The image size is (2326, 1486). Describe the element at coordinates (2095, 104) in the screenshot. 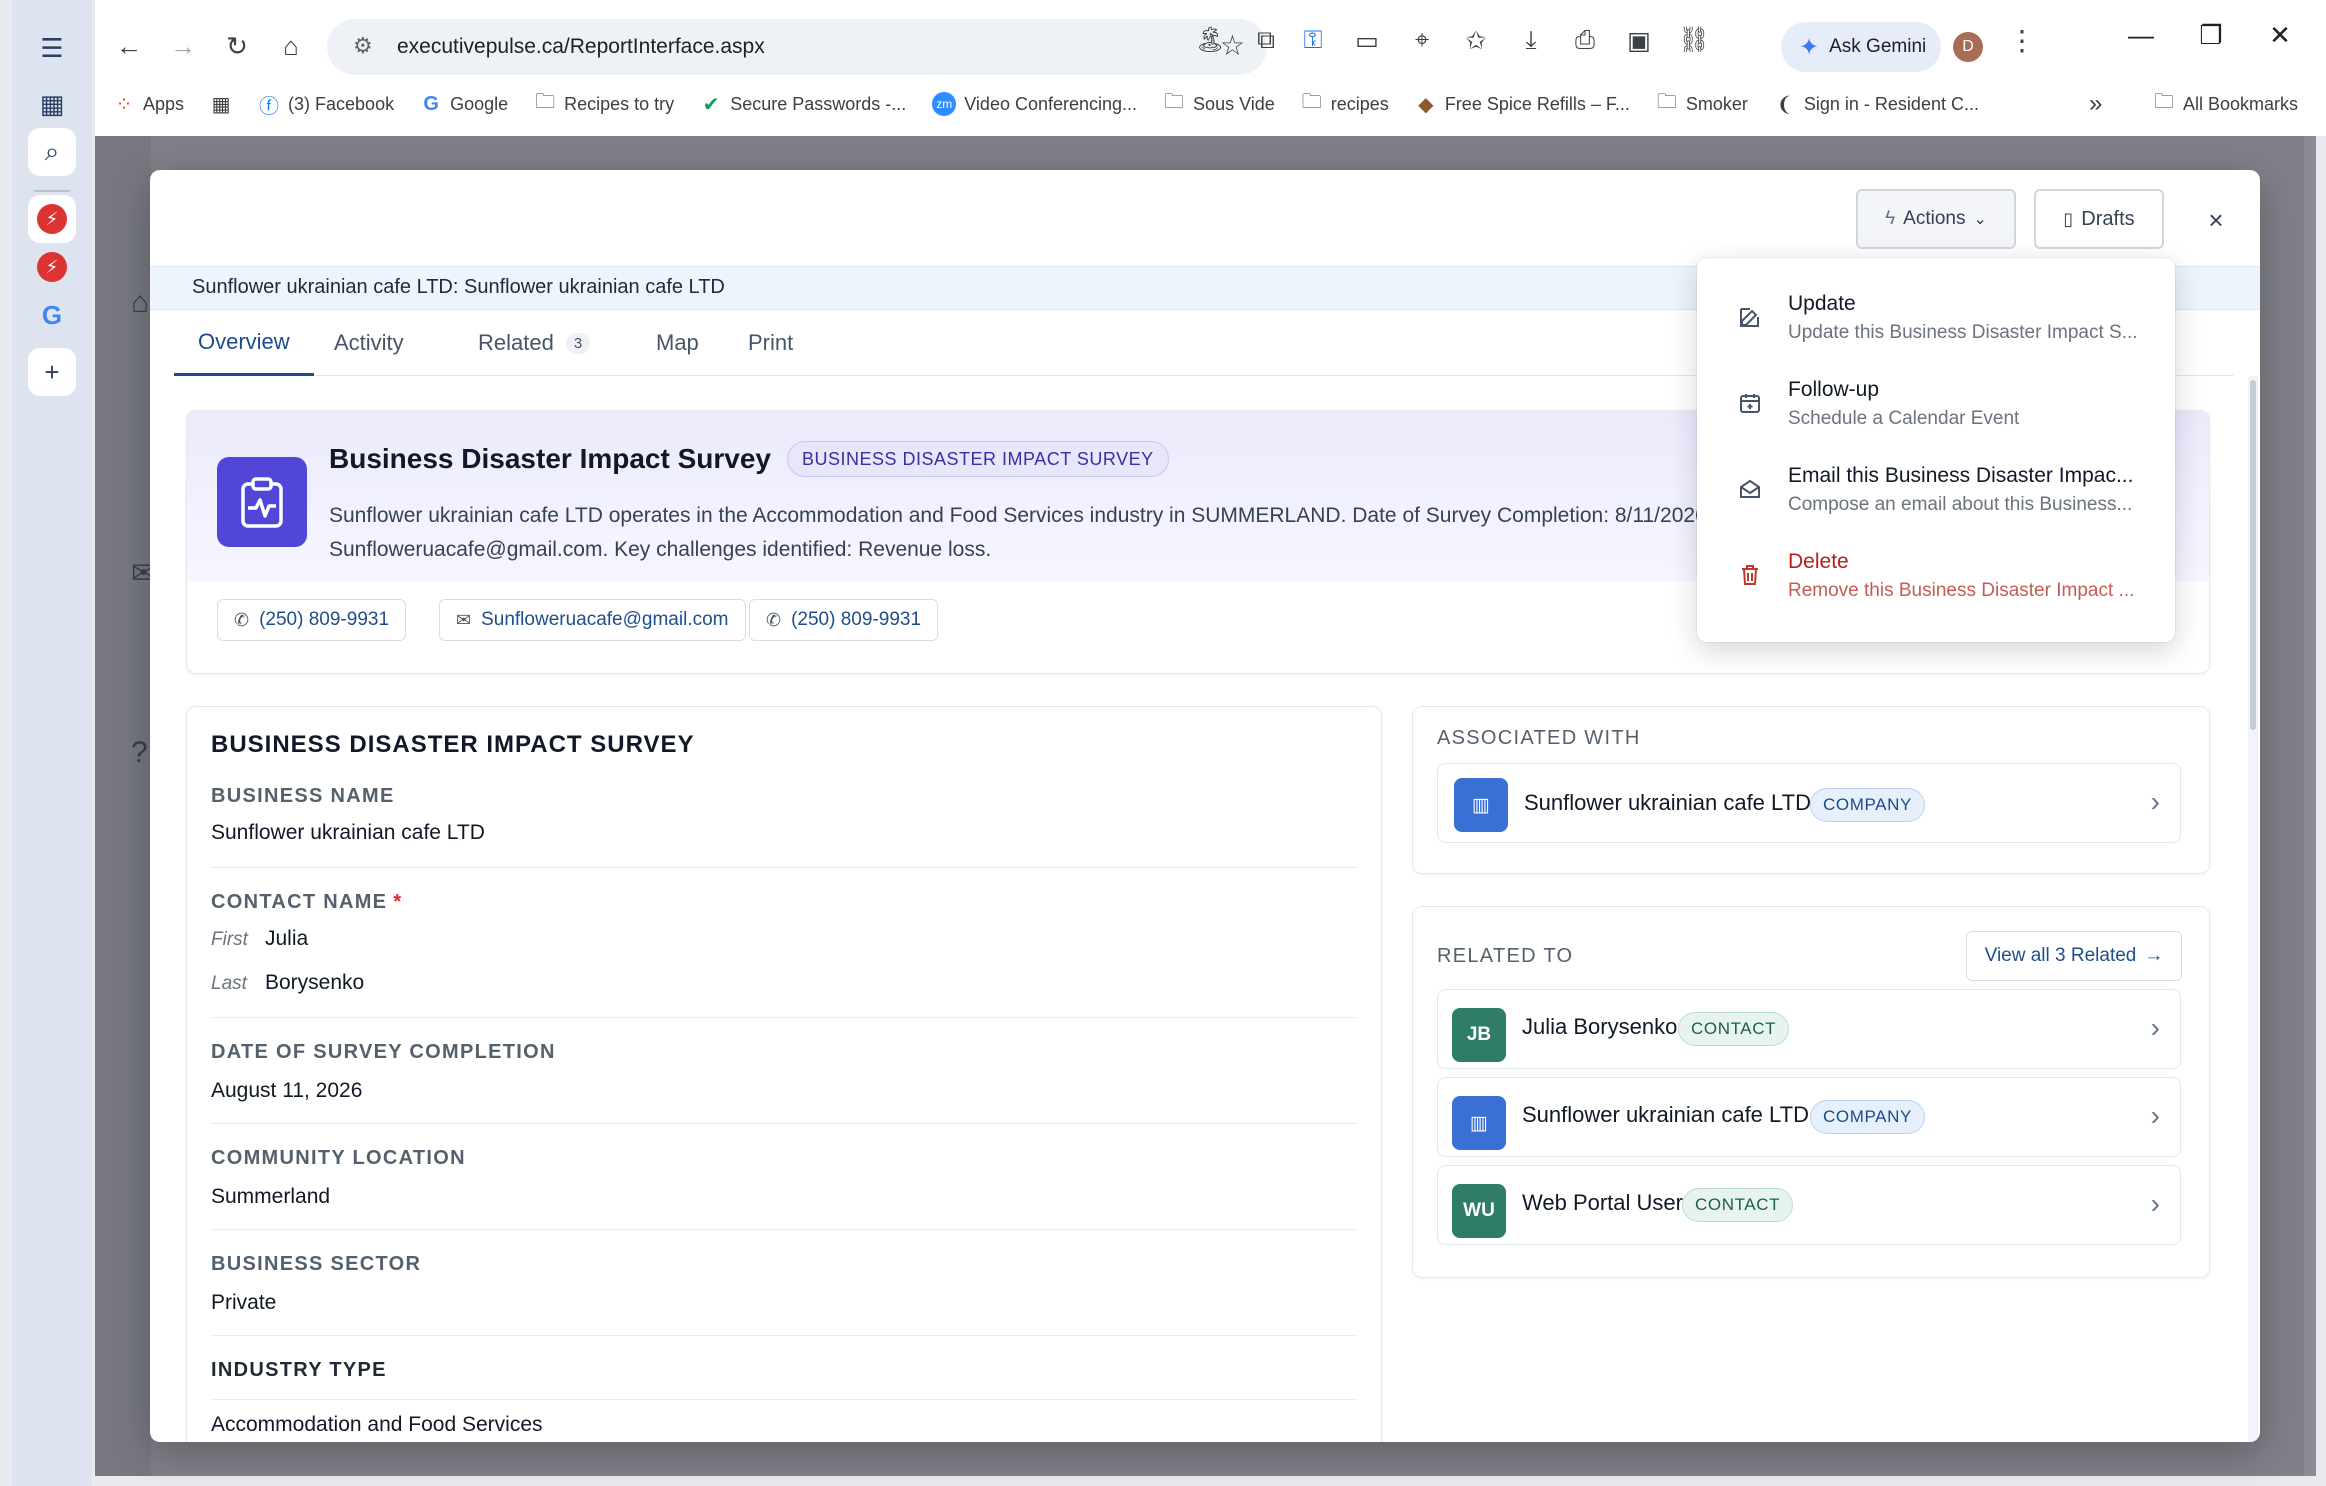

I see `more-bookmarks-icon: »` at that location.